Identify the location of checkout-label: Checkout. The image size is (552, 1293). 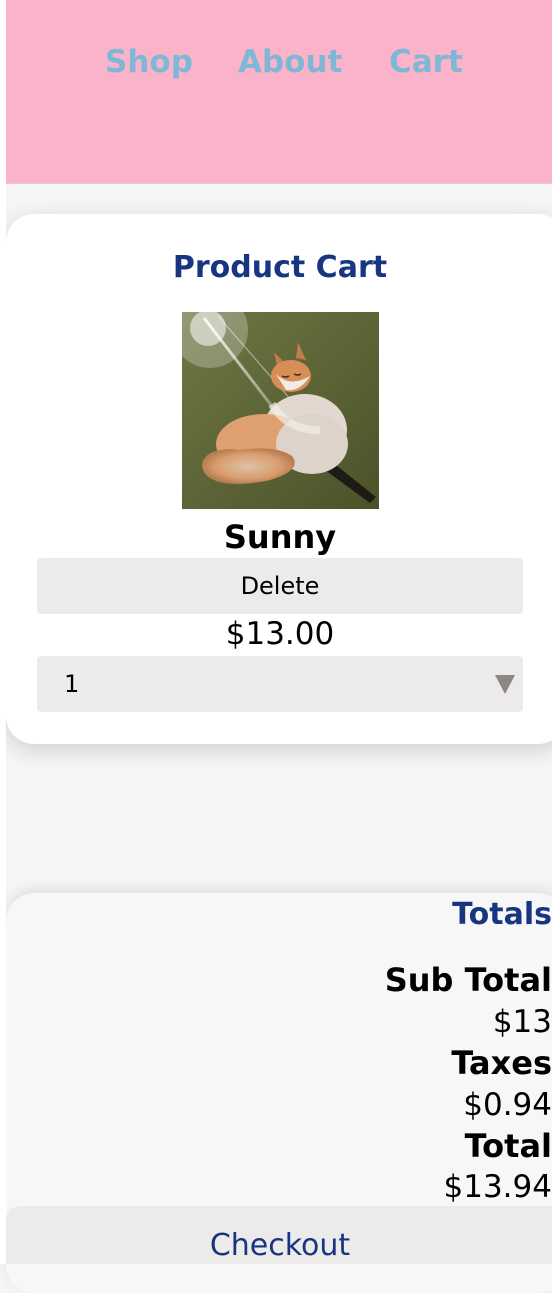
(280, 1245).